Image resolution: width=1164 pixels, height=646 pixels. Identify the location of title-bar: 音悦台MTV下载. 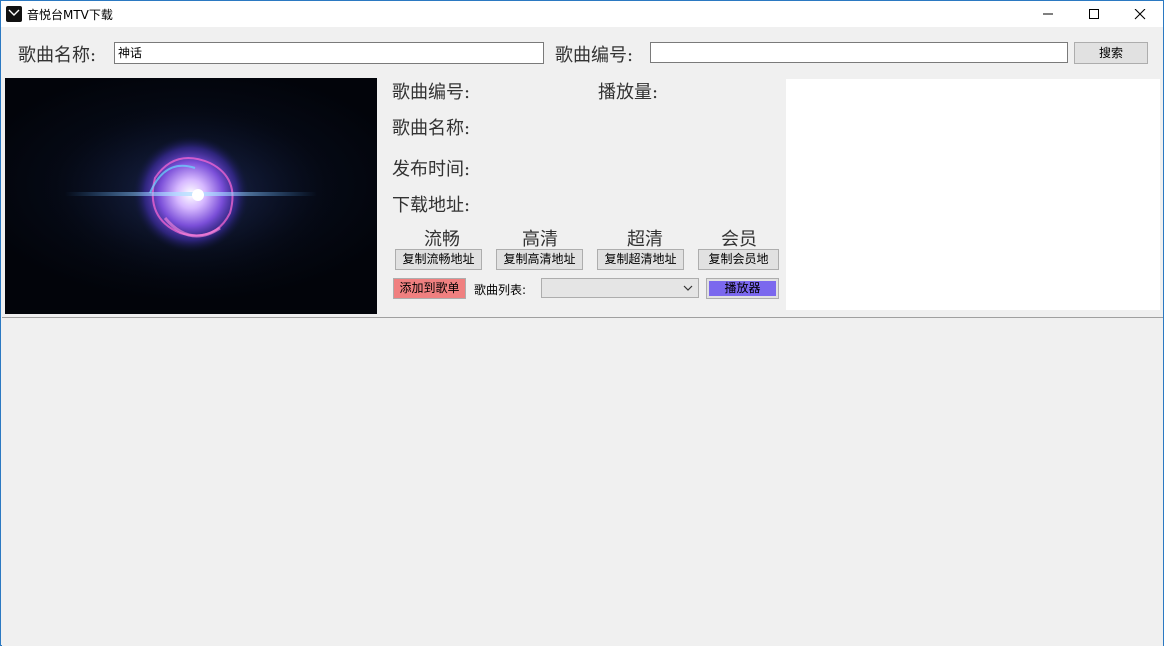
(582, 14).